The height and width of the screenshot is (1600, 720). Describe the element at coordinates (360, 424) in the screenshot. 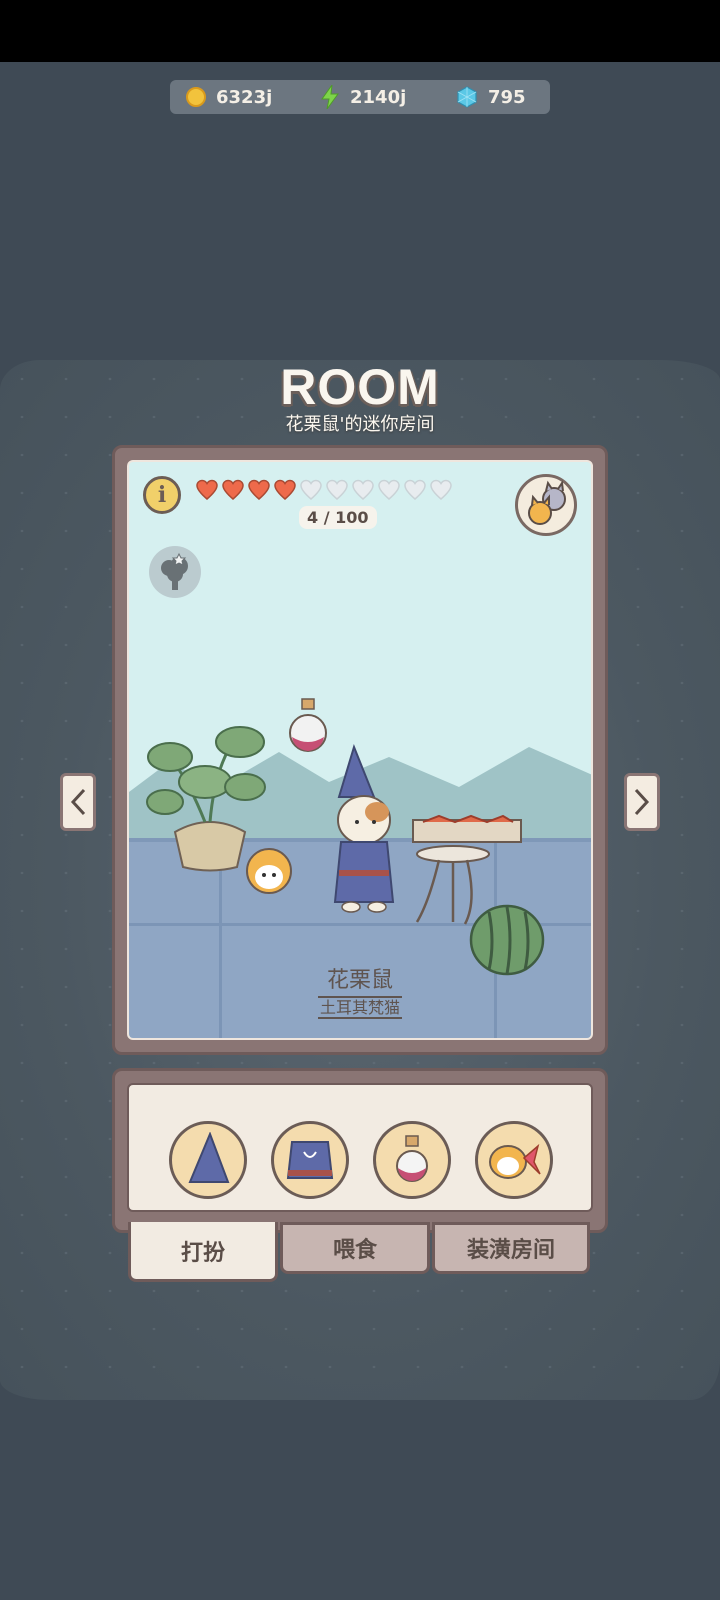

I see `room-owner-subtitle: 花栗鼠'的迷你房间` at that location.